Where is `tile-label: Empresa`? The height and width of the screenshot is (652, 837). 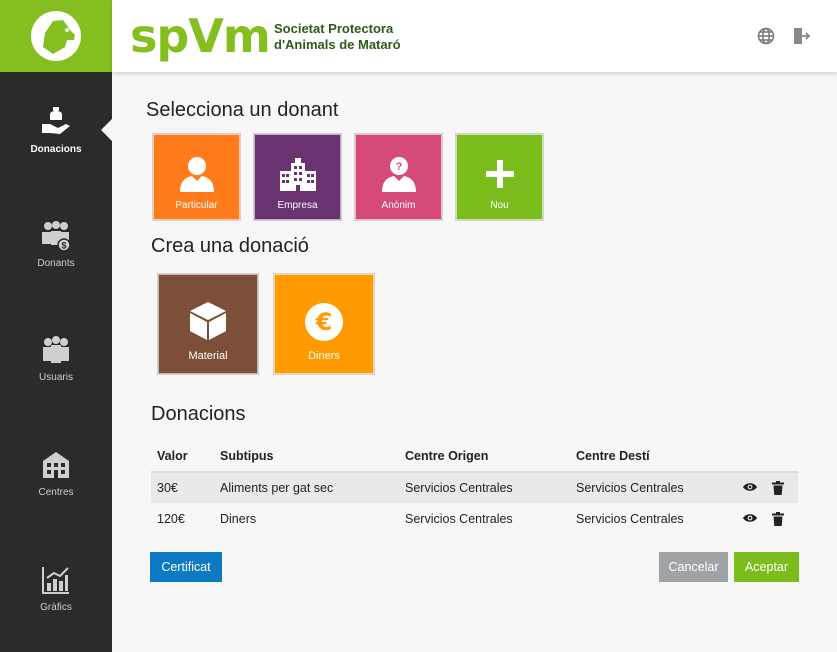
tile-label: Empresa is located at coordinates (297, 205).